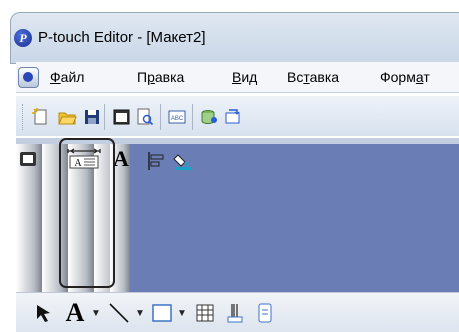 This screenshot has width=459, height=332. Describe the element at coordinates (265, 313) in the screenshot. I see `clipart-icon` at that location.